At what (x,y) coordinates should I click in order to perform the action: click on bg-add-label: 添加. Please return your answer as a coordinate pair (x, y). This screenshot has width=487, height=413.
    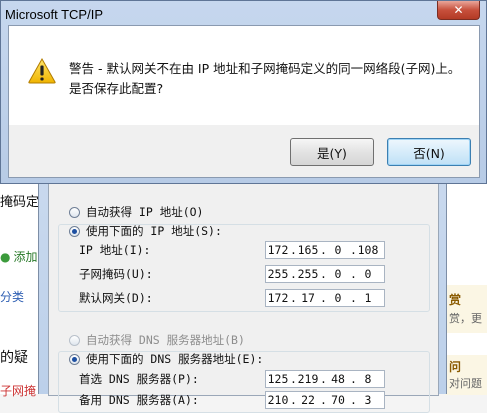
    Looking at the image, I should click on (25, 257).